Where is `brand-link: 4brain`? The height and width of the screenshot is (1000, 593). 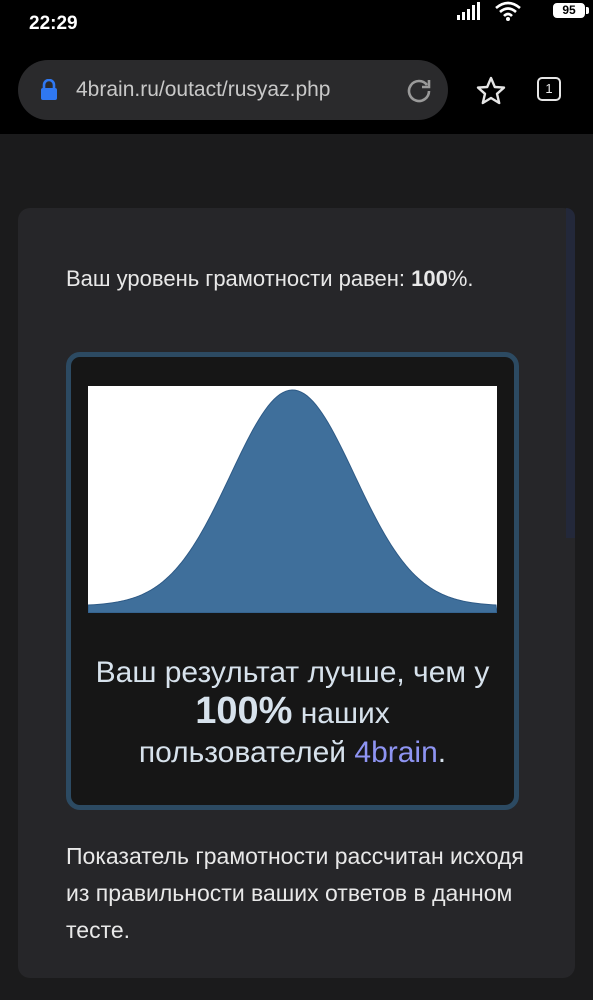
brand-link: 4brain is located at coordinates (395, 752).